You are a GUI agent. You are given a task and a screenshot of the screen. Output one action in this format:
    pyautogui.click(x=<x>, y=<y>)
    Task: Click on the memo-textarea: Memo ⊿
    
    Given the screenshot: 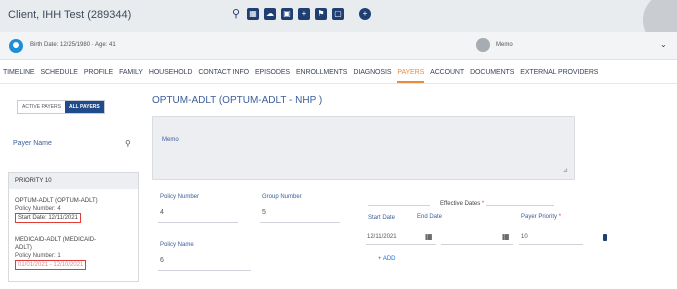 What is the action you would take?
    pyautogui.click(x=363, y=148)
    